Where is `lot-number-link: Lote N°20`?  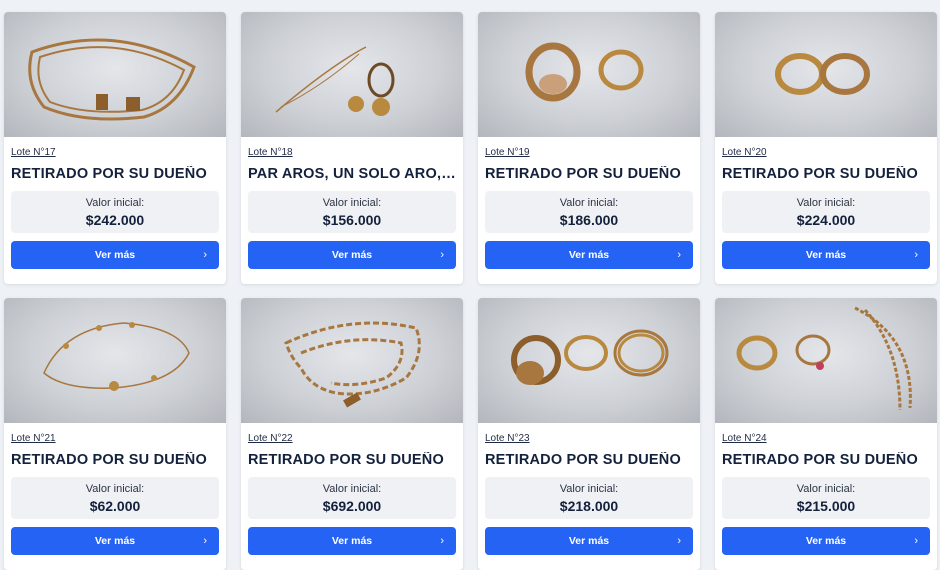
lot-number-link: Lote N°20 is located at coordinates (744, 152).